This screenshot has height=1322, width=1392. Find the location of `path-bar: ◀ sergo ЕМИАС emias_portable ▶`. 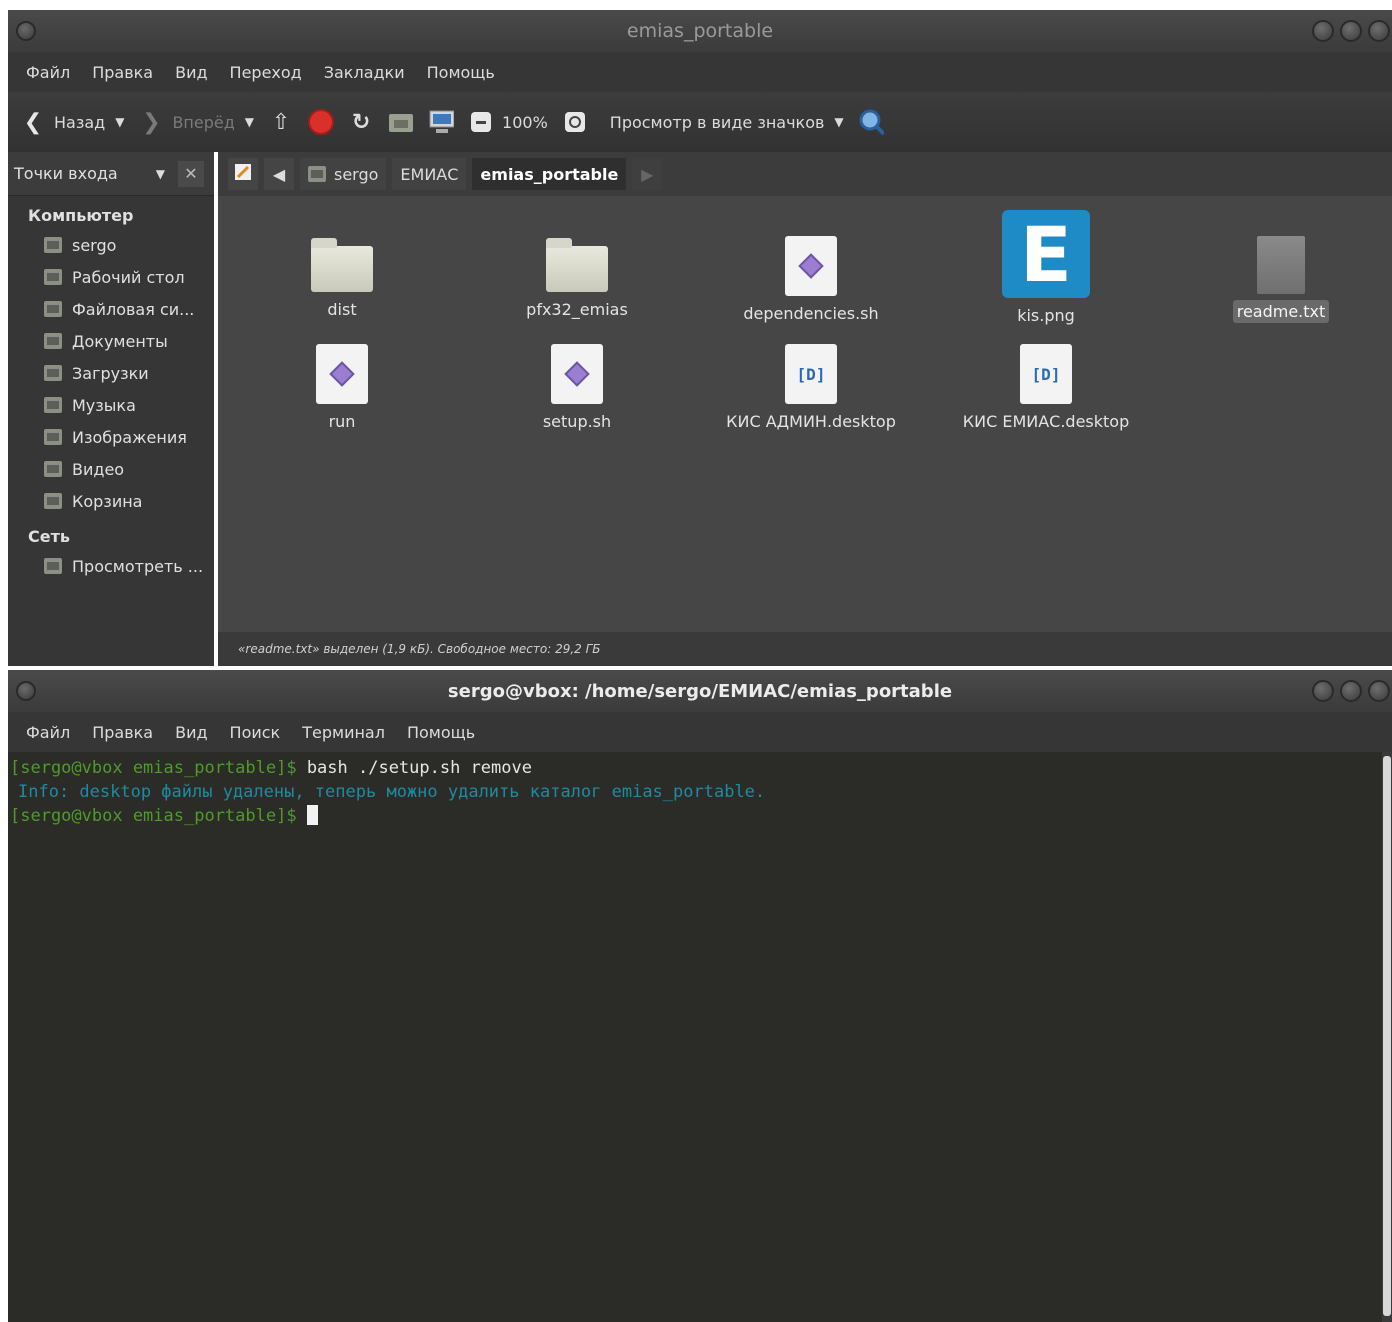

path-bar: ◀ sergo ЕМИАС emias_portable ▶ is located at coordinates (805, 174).